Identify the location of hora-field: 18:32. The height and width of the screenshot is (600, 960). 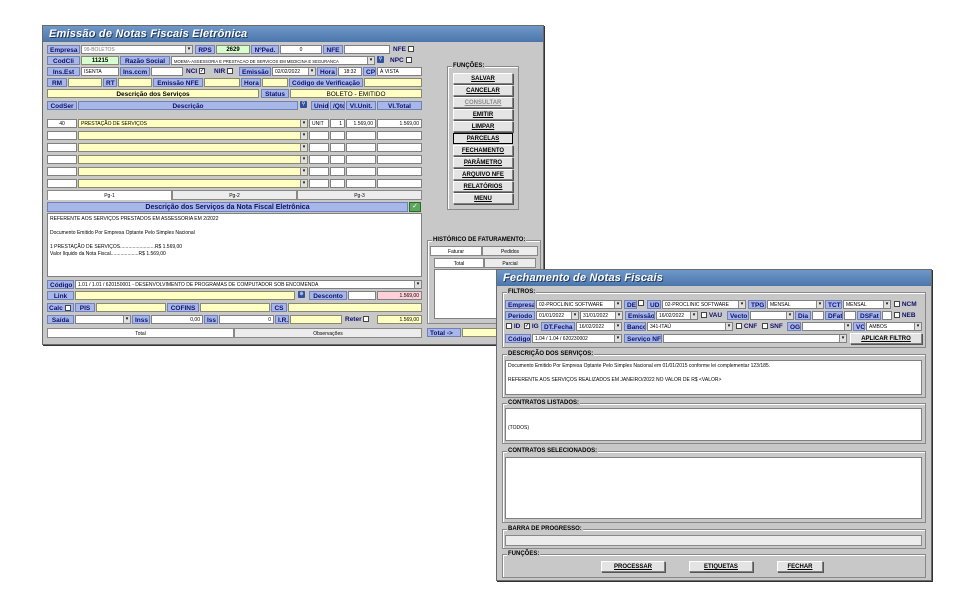
(350, 71).